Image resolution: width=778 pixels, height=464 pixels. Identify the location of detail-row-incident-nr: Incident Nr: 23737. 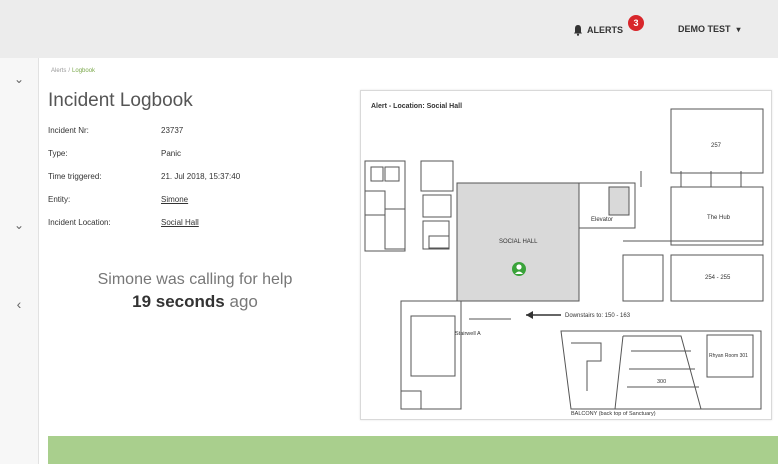
(198, 137).